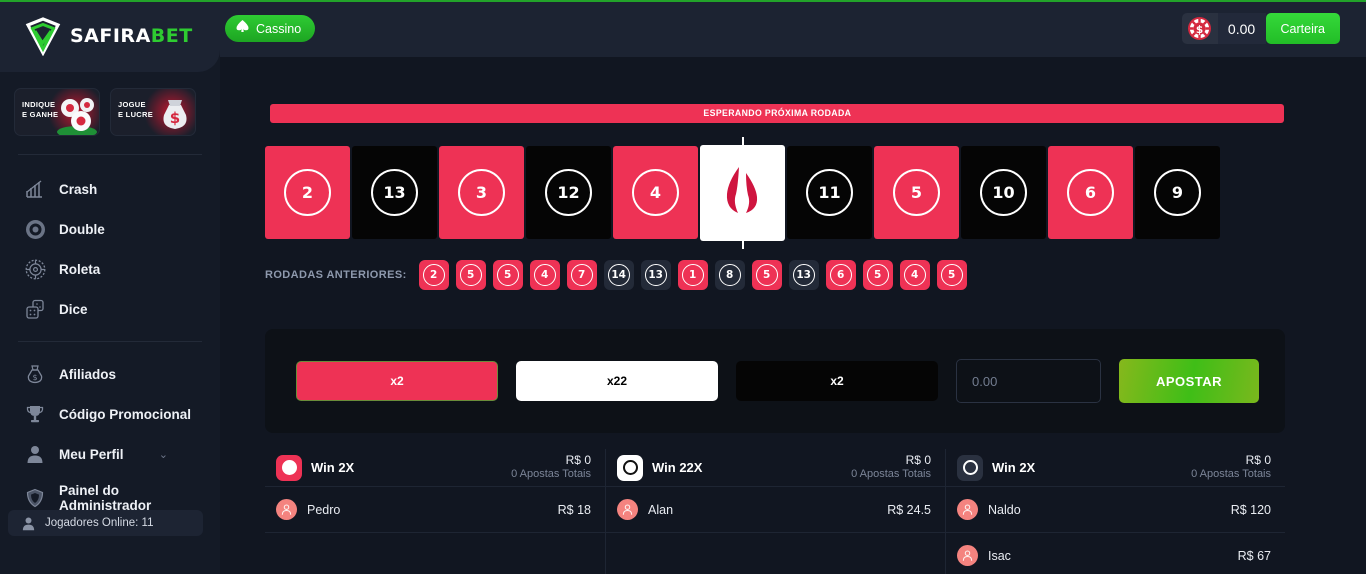  I want to click on chip-value: 5, so click(471, 275).